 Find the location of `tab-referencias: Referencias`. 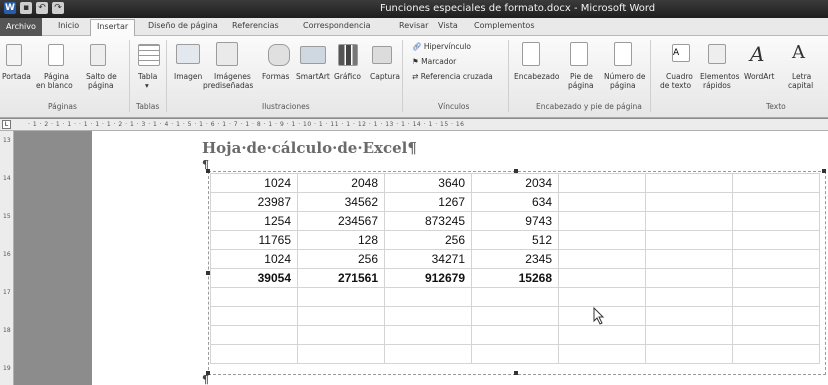

tab-referencias: Referencias is located at coordinates (255, 25).